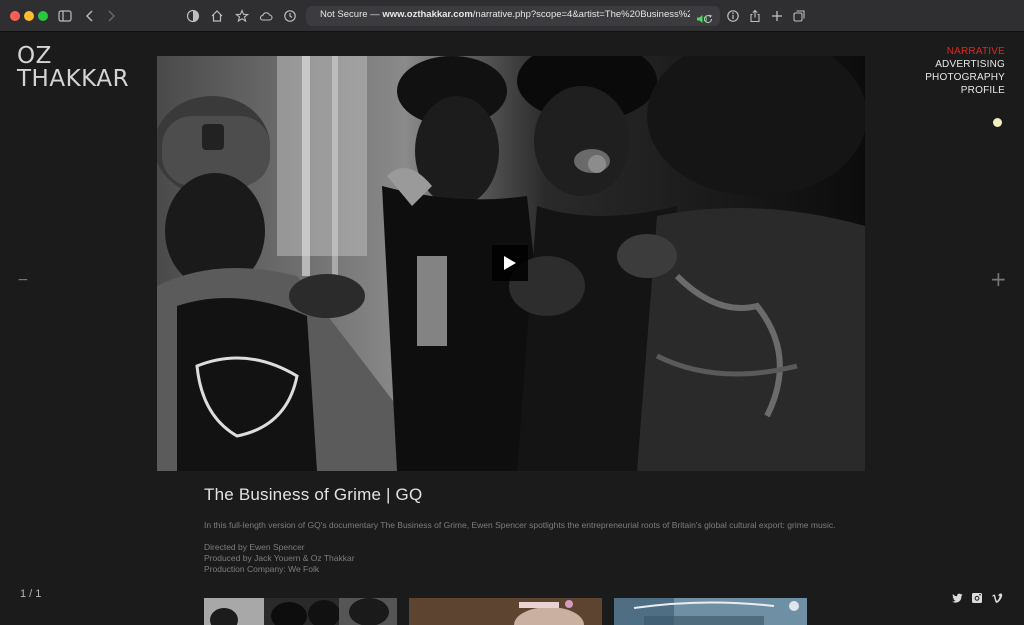  I want to click on social-links, so click(977, 596).